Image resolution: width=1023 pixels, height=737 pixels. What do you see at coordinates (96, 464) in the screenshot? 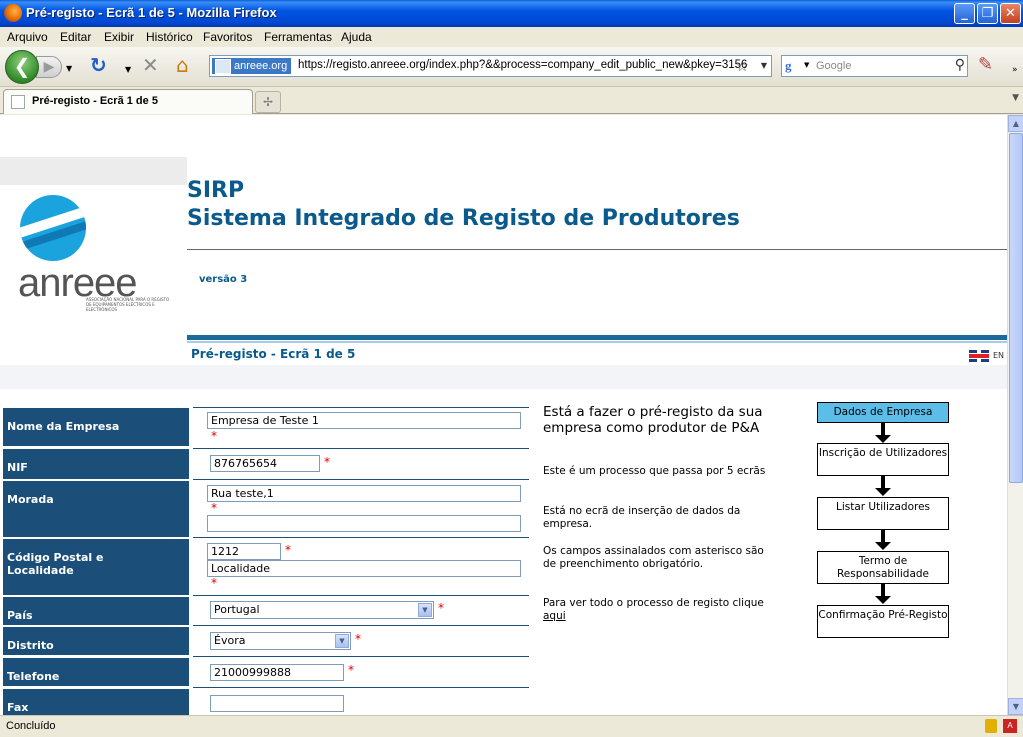
I see `label-nif: NIF` at bounding box center [96, 464].